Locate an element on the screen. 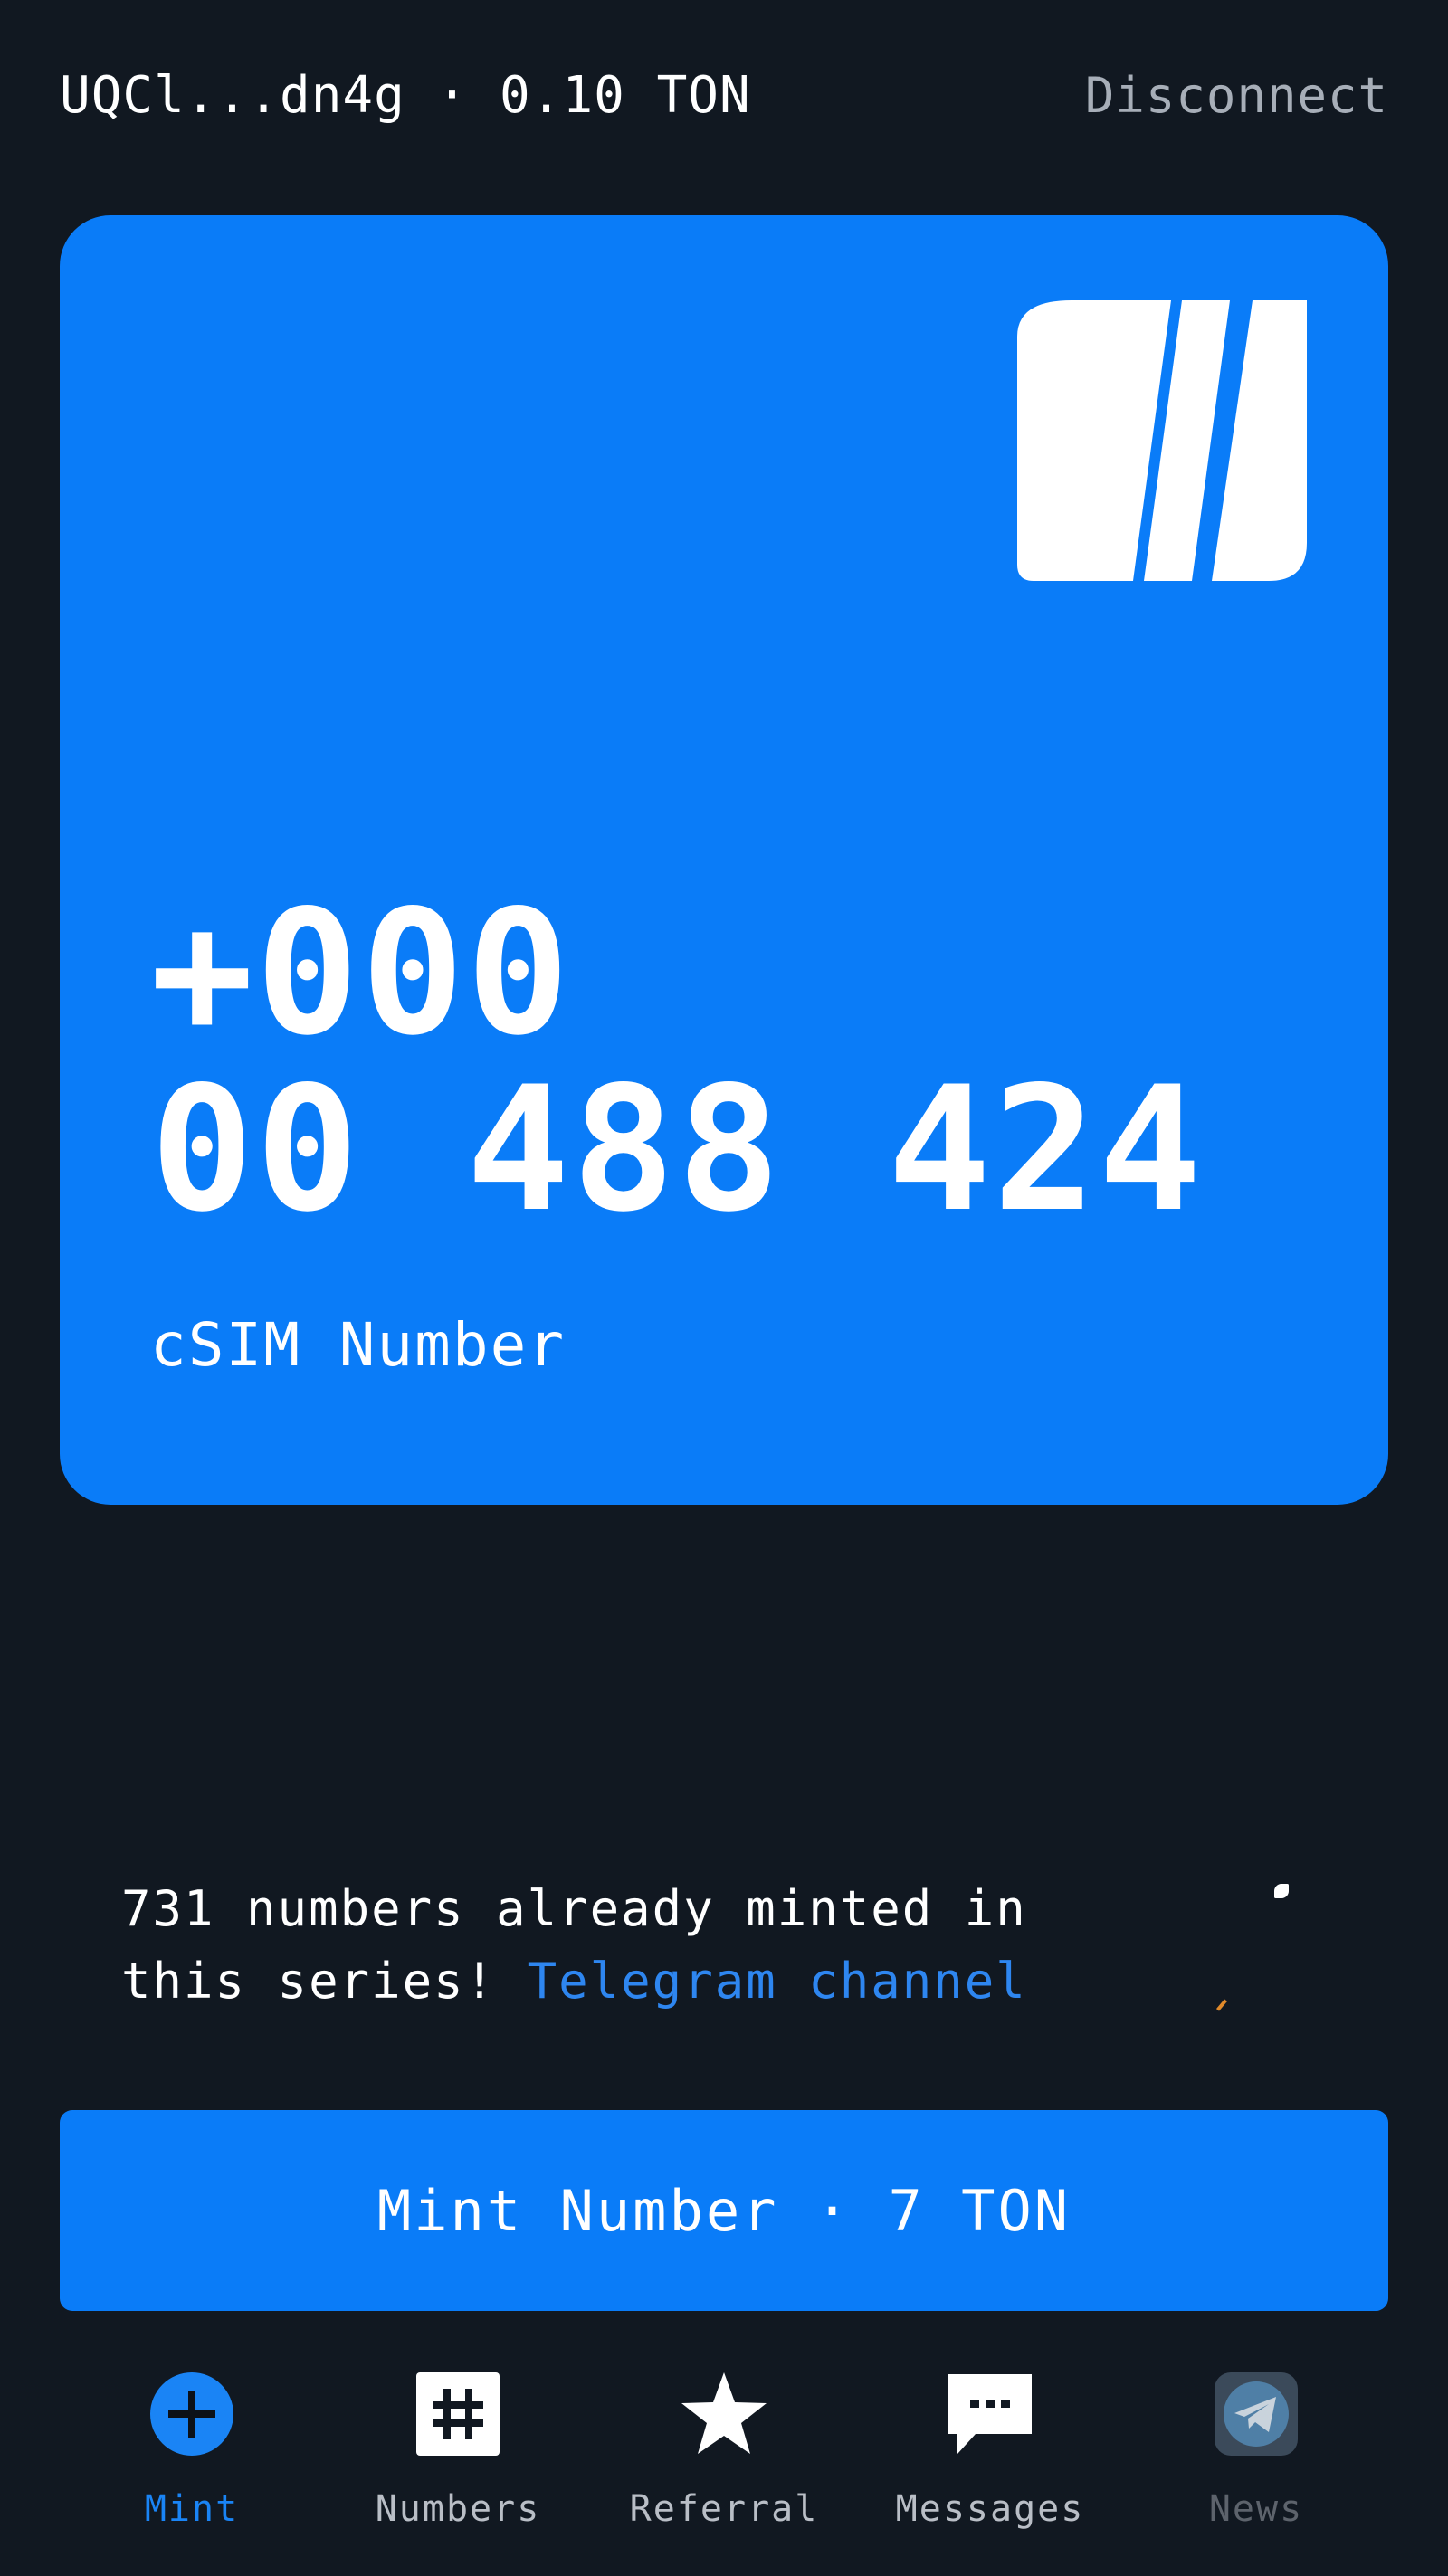 This screenshot has height=2576, width=1448. star-icon is located at coordinates (724, 2413).